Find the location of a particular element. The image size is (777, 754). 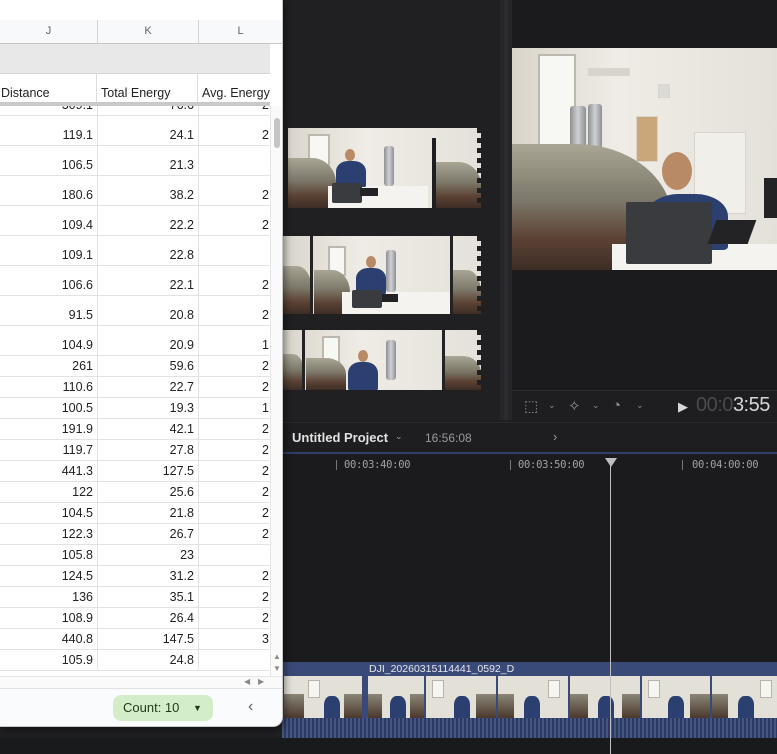

vertical-scrollbar: ▲ ▼ is located at coordinates (276, 391).